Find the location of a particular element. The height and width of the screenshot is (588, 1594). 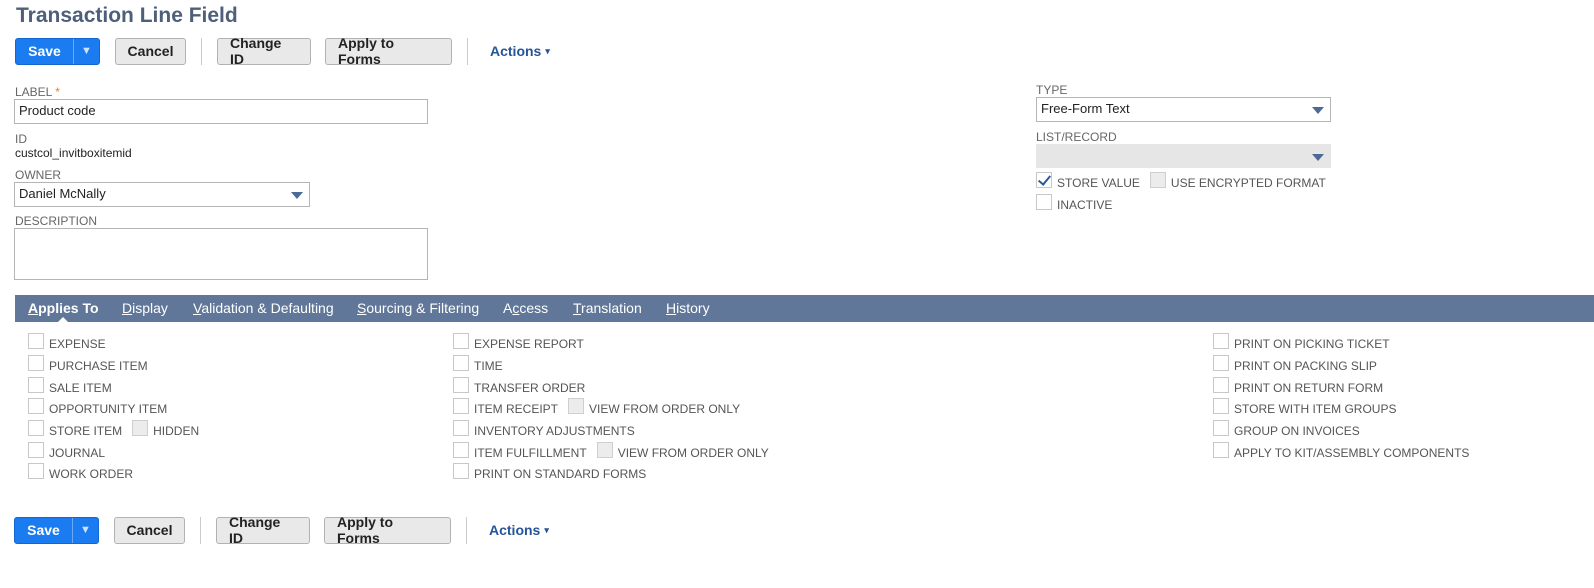

description-textarea is located at coordinates (221, 254).